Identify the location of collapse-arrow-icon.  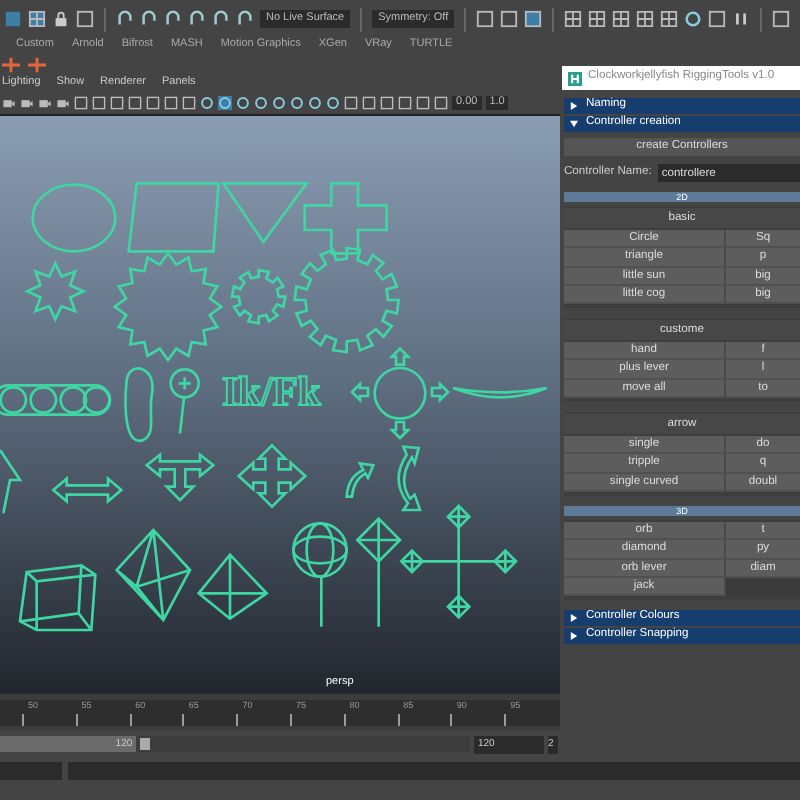
(574, 124).